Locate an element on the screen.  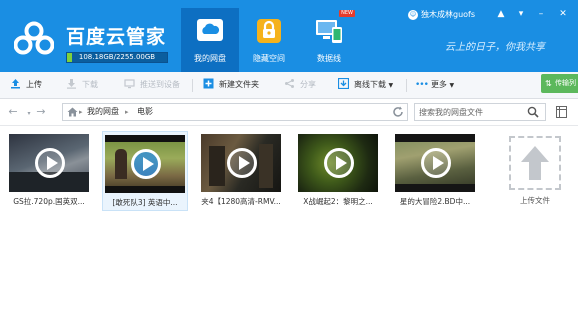
refresh-icon is located at coordinates (398, 112).